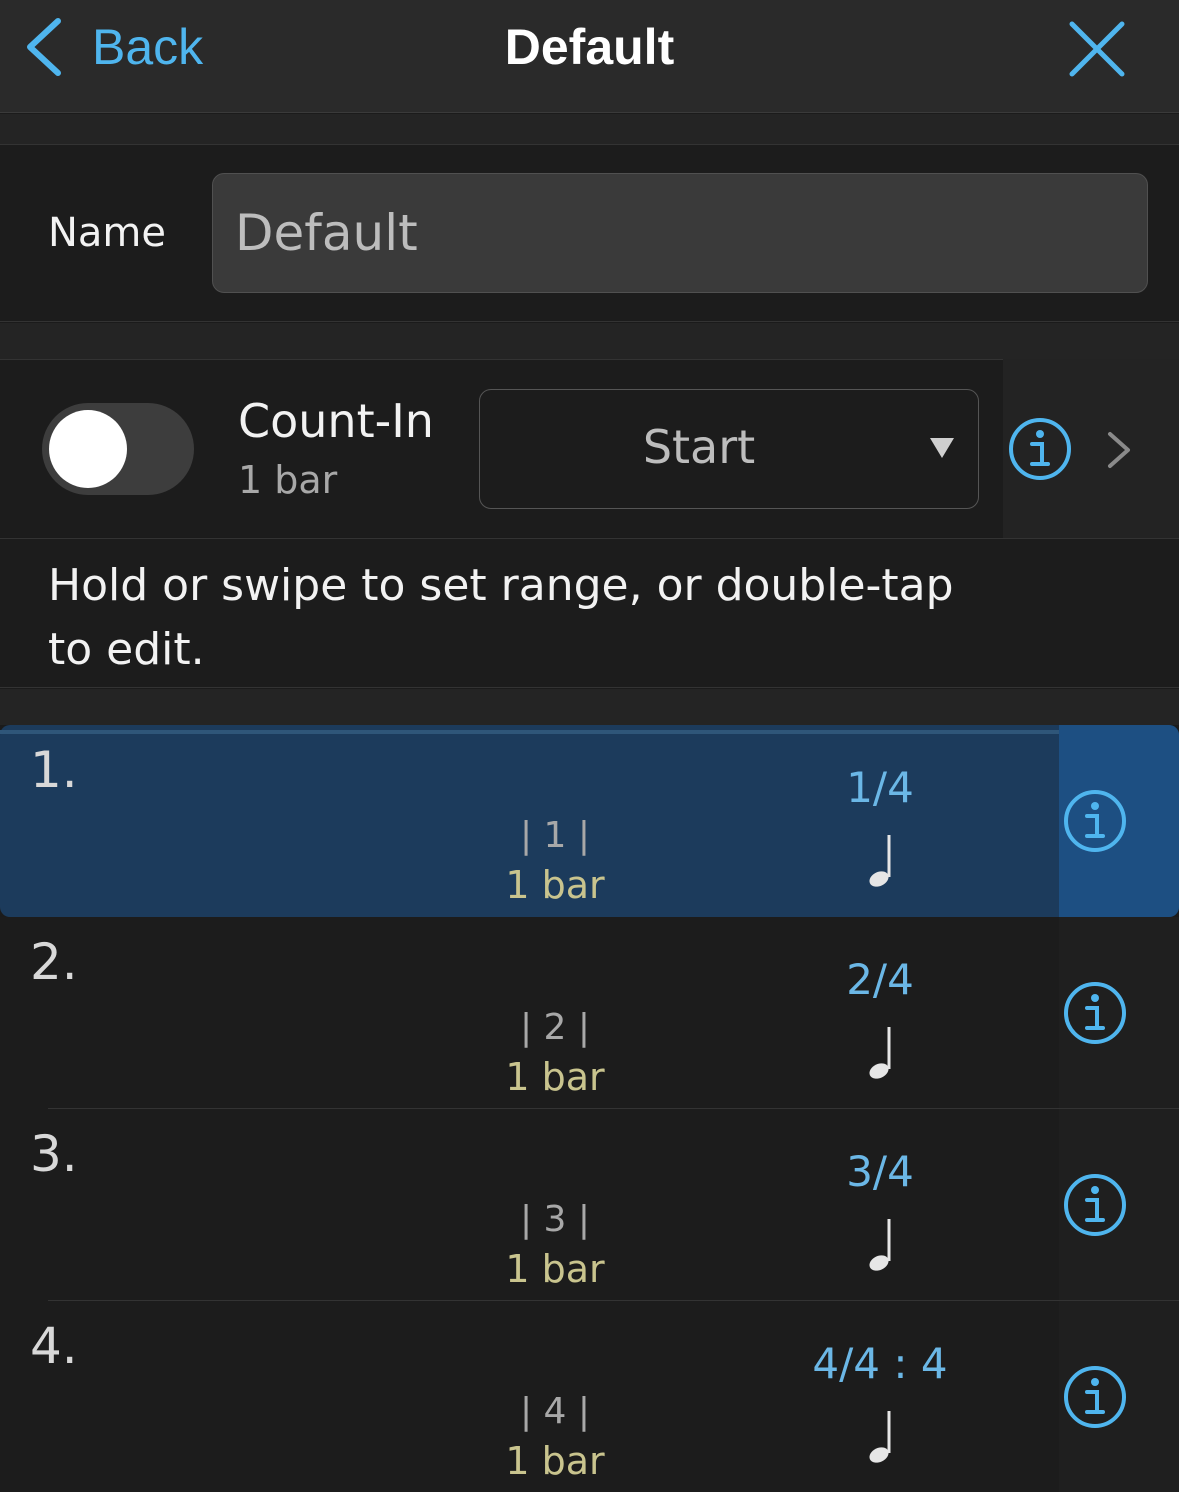 The image size is (1179, 1492). What do you see at coordinates (589, 47) in the screenshot?
I see `page-title: Default` at bounding box center [589, 47].